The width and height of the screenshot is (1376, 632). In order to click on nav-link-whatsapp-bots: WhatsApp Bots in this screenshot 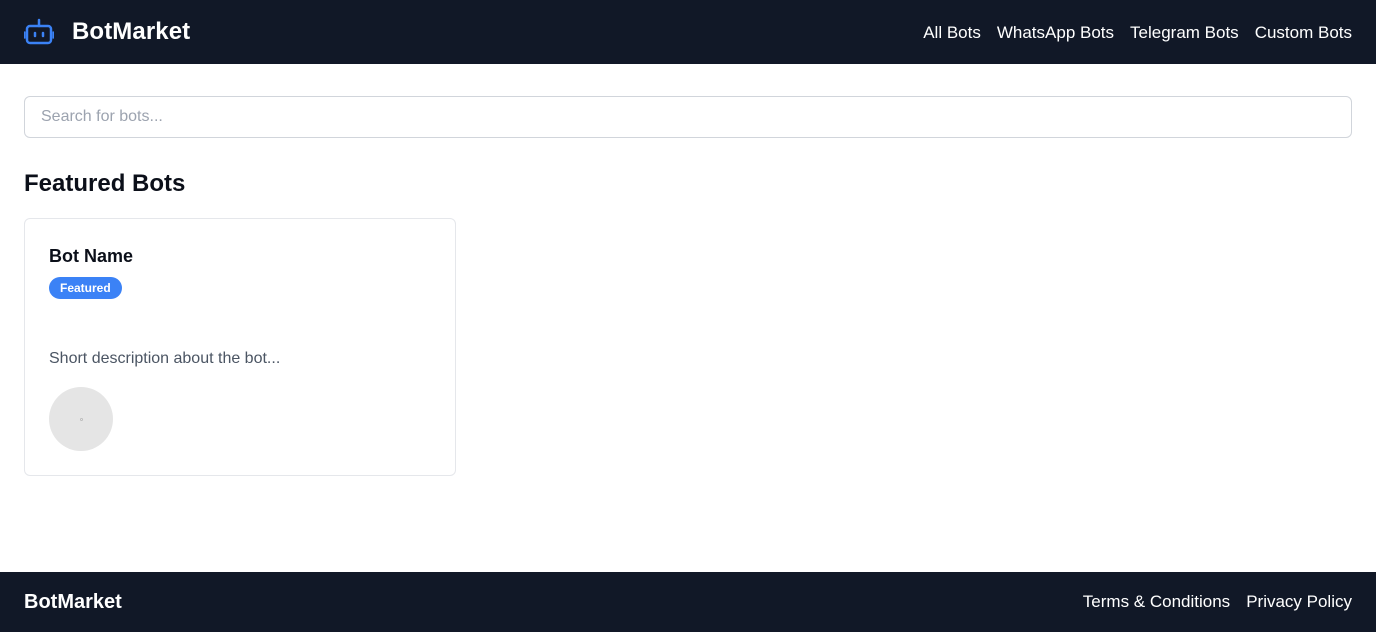, I will do `click(1055, 32)`.